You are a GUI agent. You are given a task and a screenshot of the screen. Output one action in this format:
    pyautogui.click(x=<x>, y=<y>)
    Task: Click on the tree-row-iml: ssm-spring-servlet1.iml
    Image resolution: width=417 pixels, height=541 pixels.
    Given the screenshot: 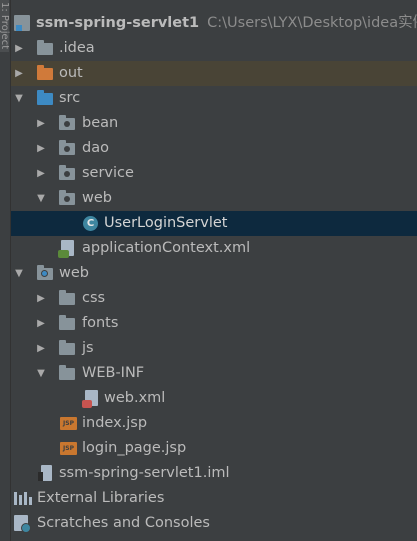 What is the action you would take?
    pyautogui.click(x=214, y=473)
    